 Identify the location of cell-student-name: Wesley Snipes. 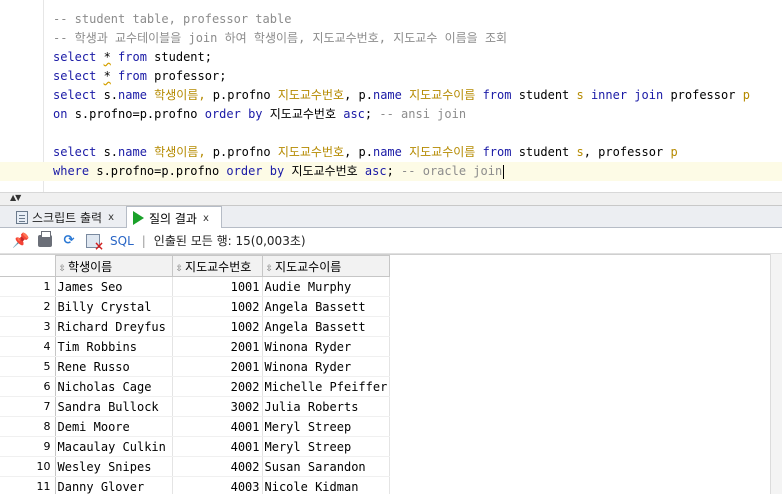
(114, 466).